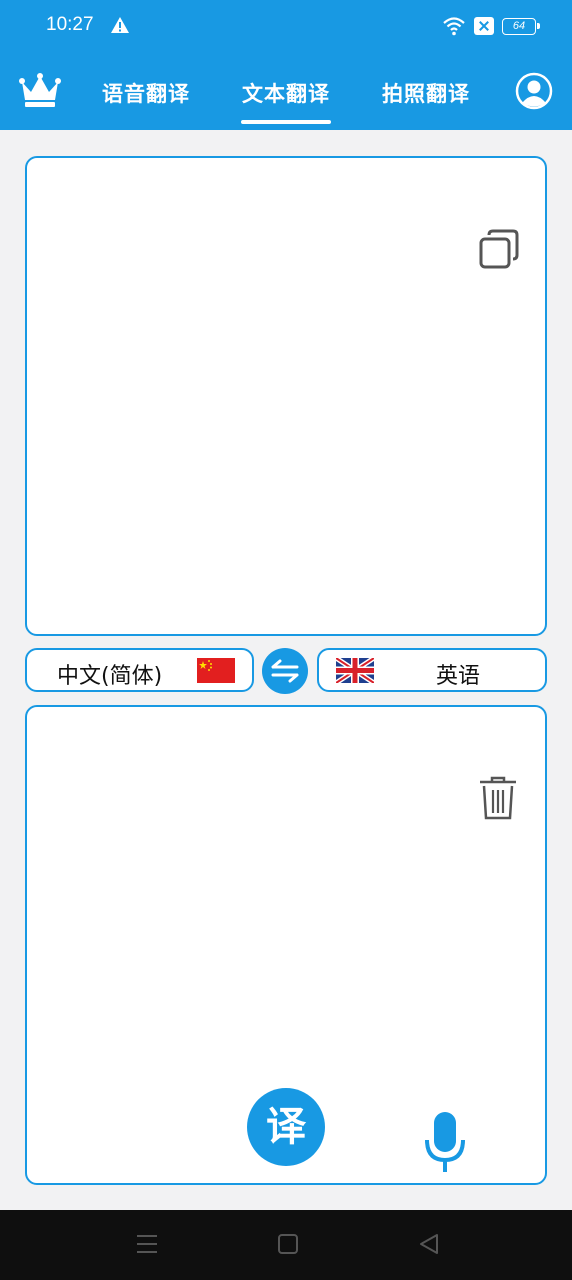 The width and height of the screenshot is (572, 1280). Describe the element at coordinates (70, 24) in the screenshot. I see `status-time: 10:27` at that location.